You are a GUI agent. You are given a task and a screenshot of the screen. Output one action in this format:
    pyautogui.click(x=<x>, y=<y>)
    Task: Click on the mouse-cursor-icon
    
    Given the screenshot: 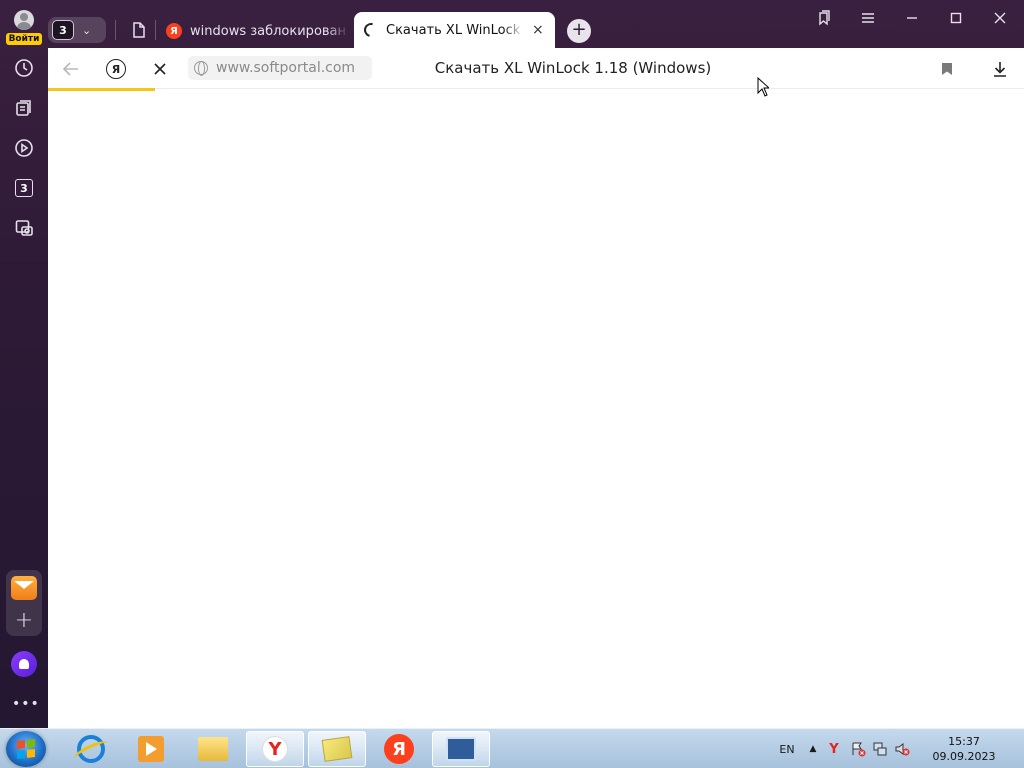 What is the action you would take?
    pyautogui.click(x=763, y=87)
    